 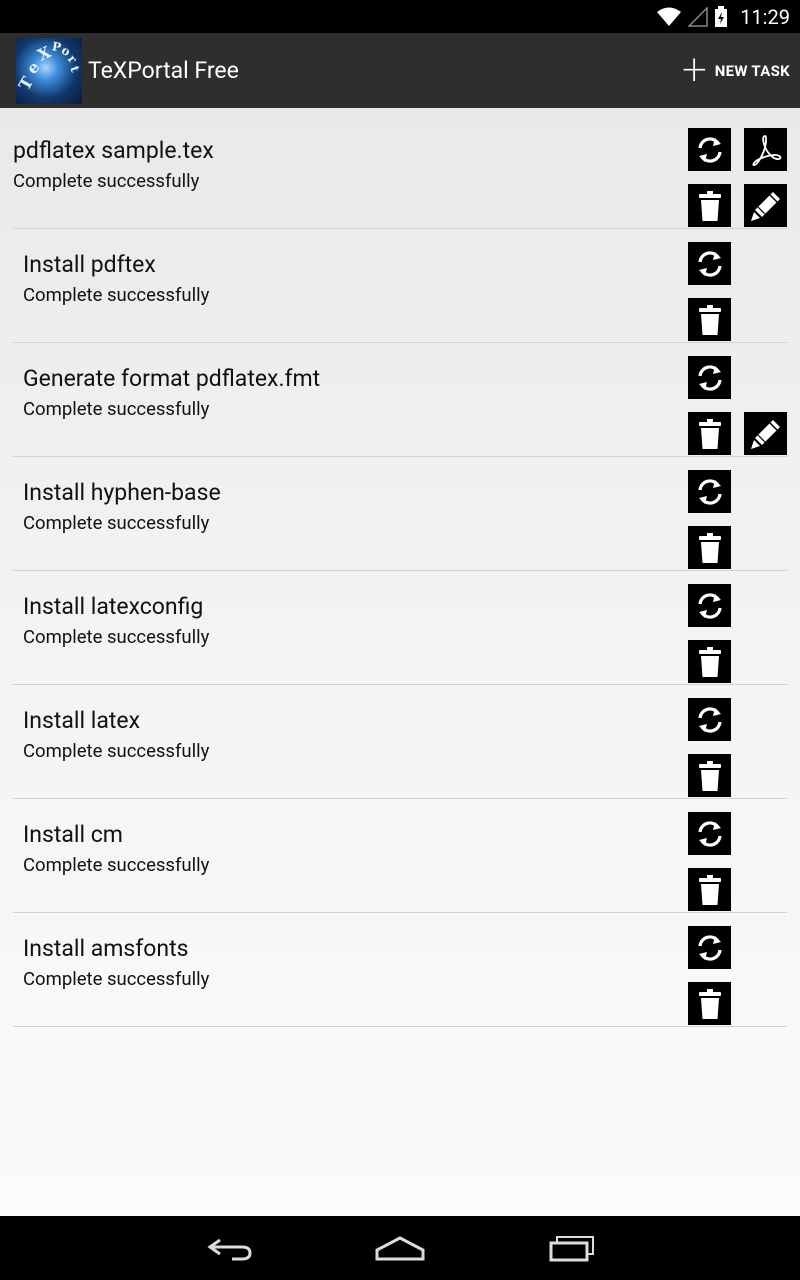 I want to click on back-icon, so click(x=229, y=1249).